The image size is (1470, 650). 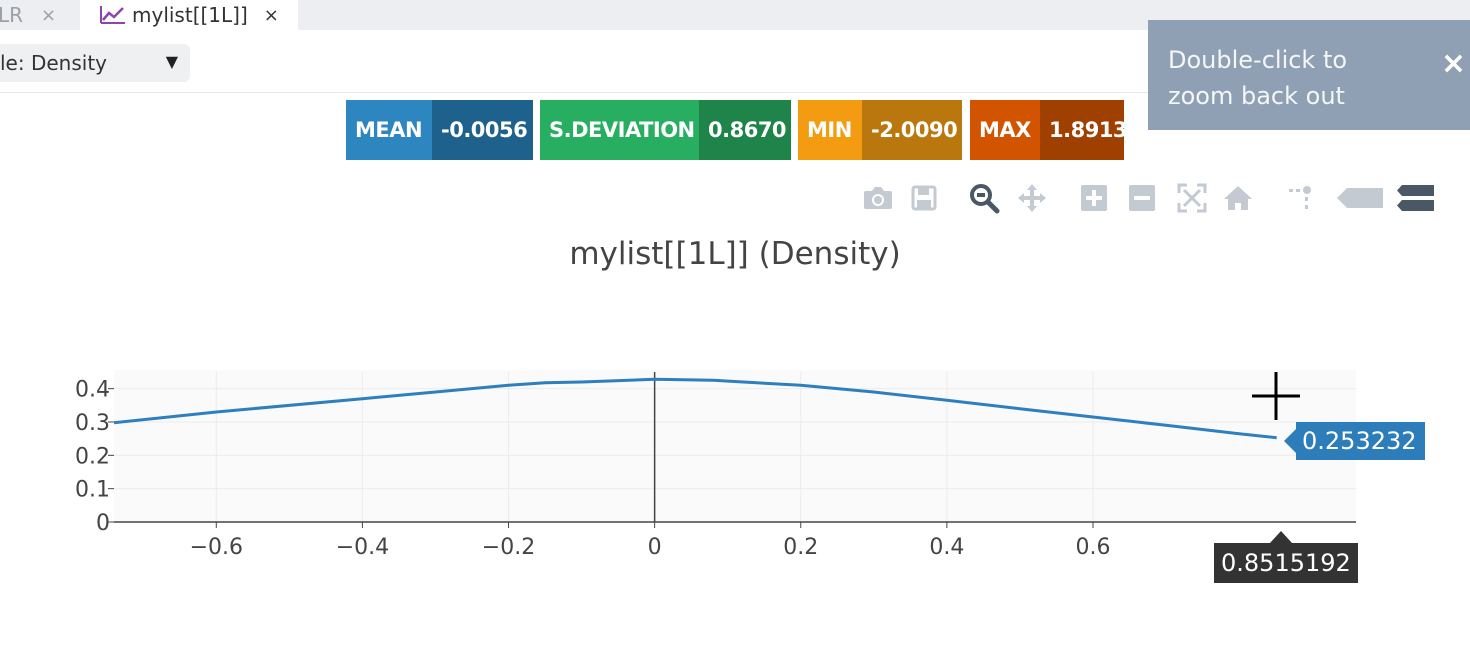 I want to click on hover-y-label: 0.253232, so click(x=1360, y=441).